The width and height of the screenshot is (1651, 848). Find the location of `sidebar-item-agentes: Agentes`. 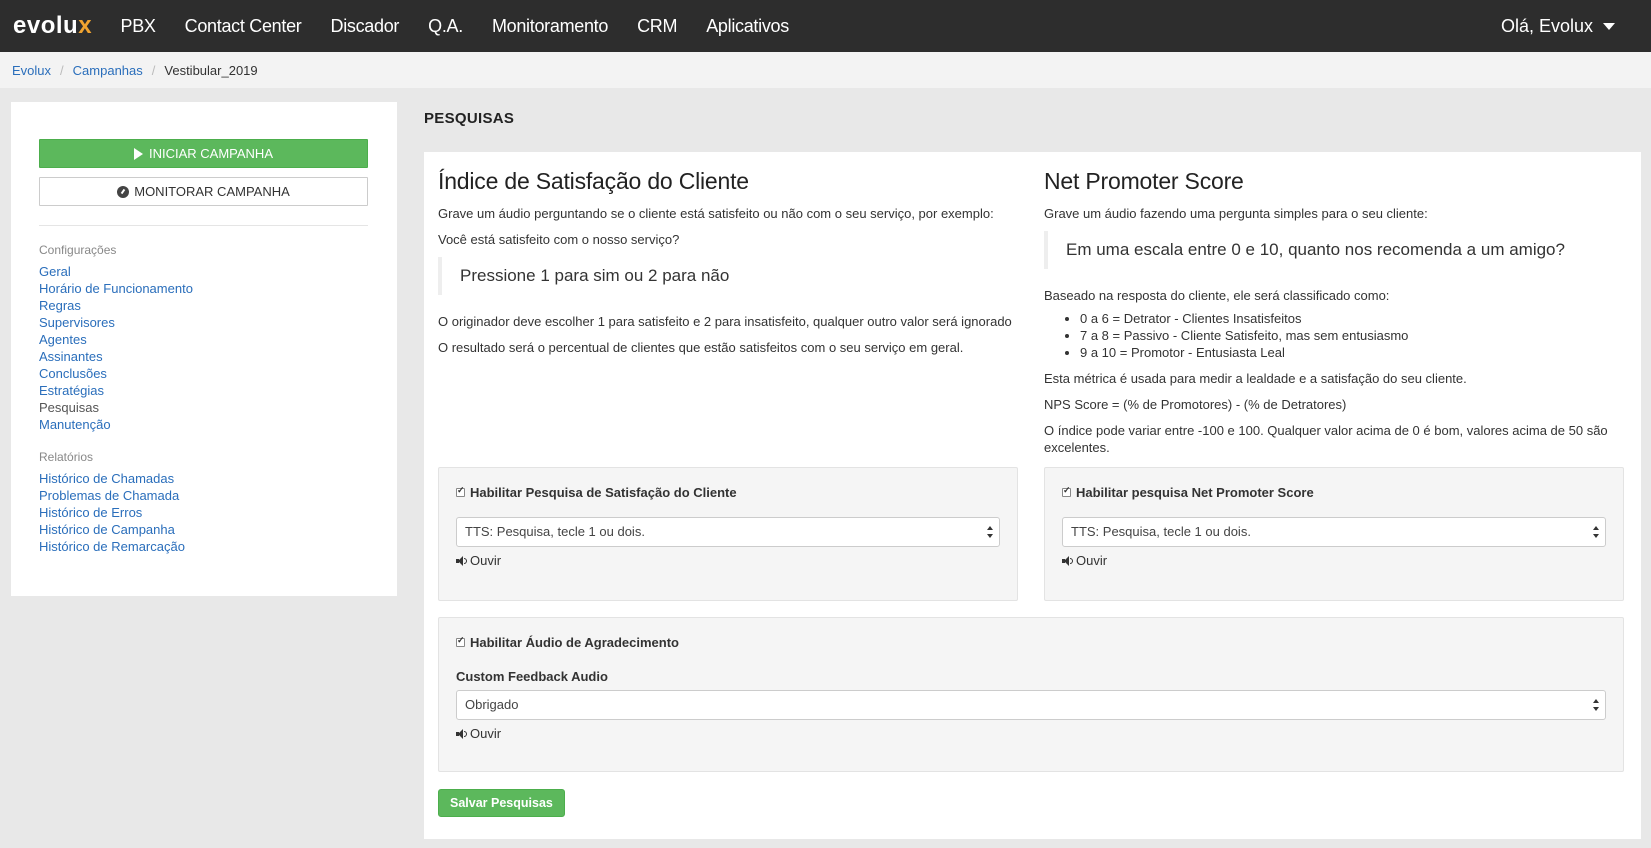

sidebar-item-agentes: Agentes is located at coordinates (203, 339).